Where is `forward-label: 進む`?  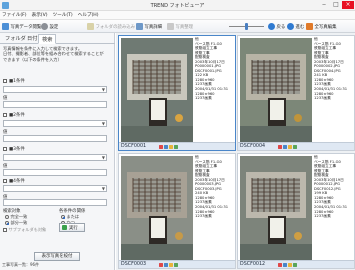 forward-label: 進む is located at coordinates (300, 27).